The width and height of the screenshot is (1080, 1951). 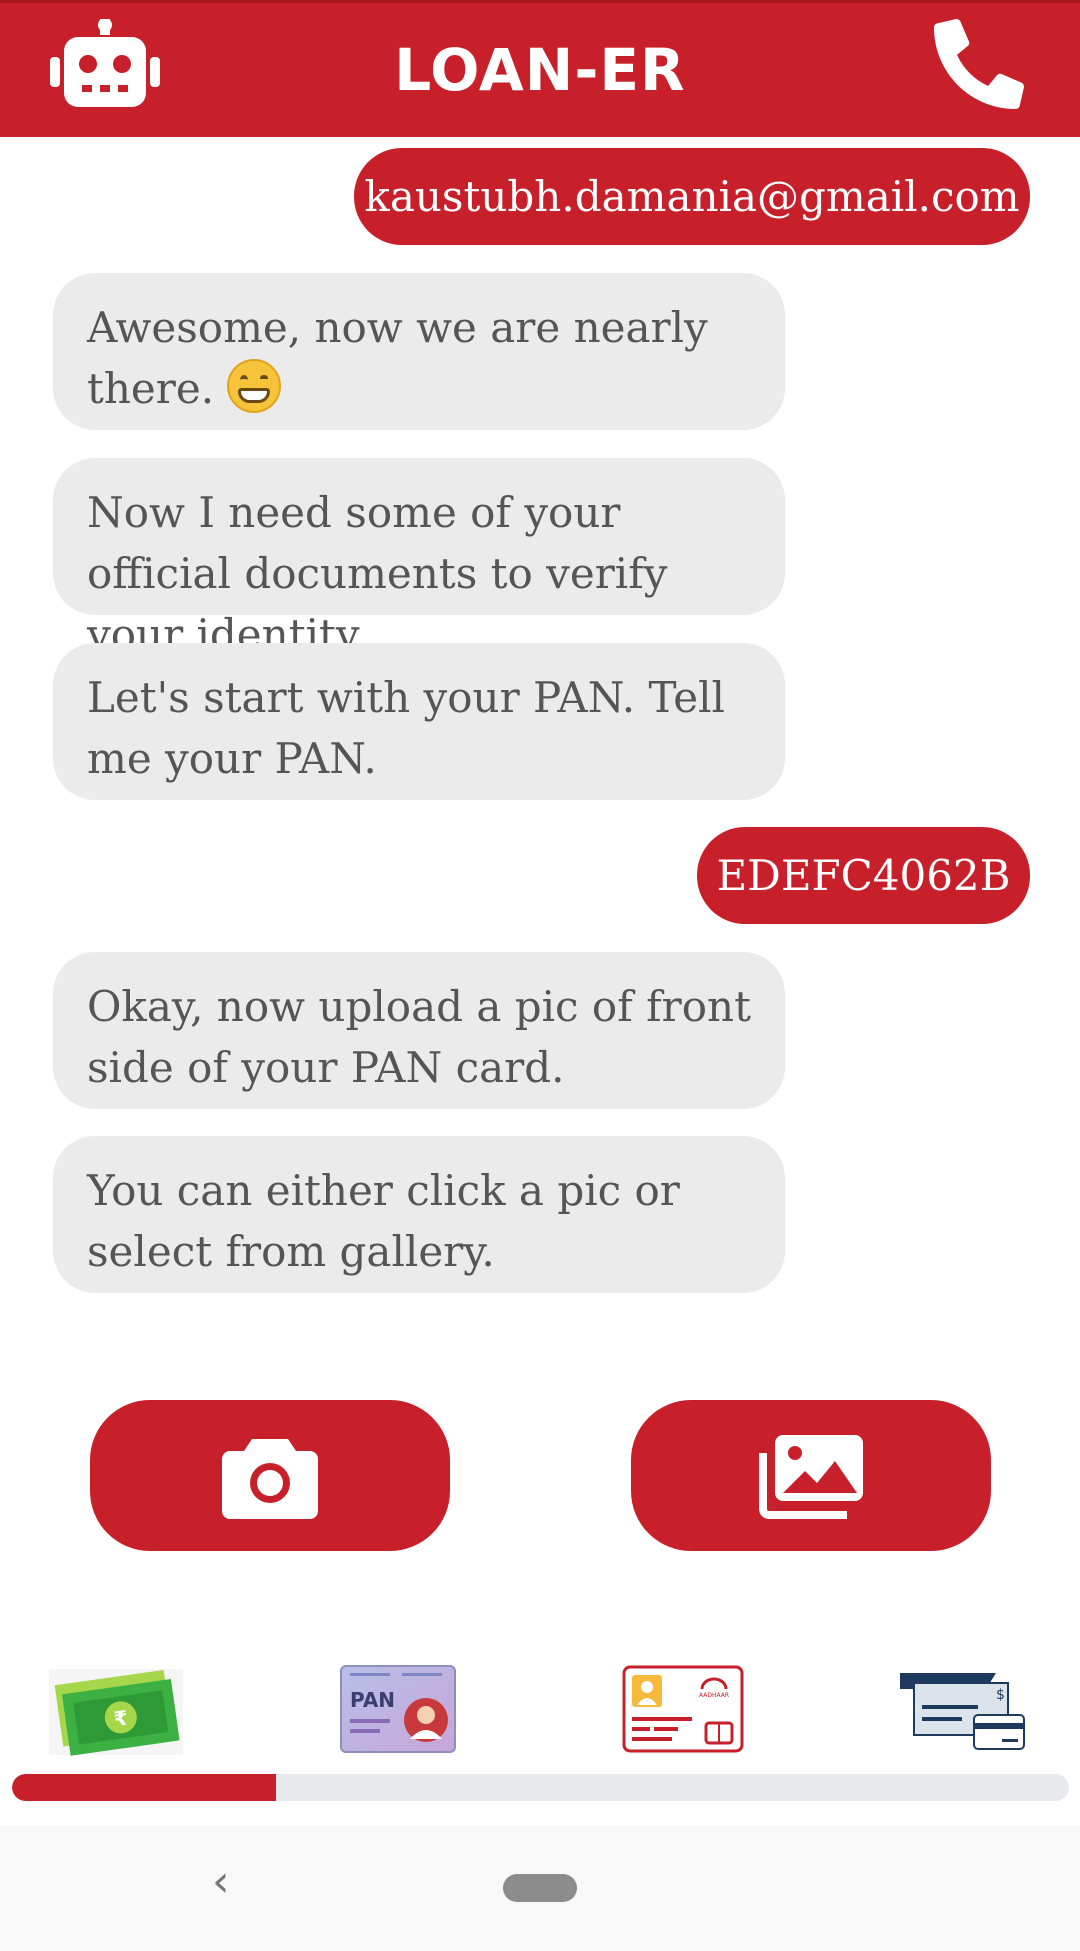 I want to click on bot-message: Awesome, now we are nearly there., so click(x=419, y=351).